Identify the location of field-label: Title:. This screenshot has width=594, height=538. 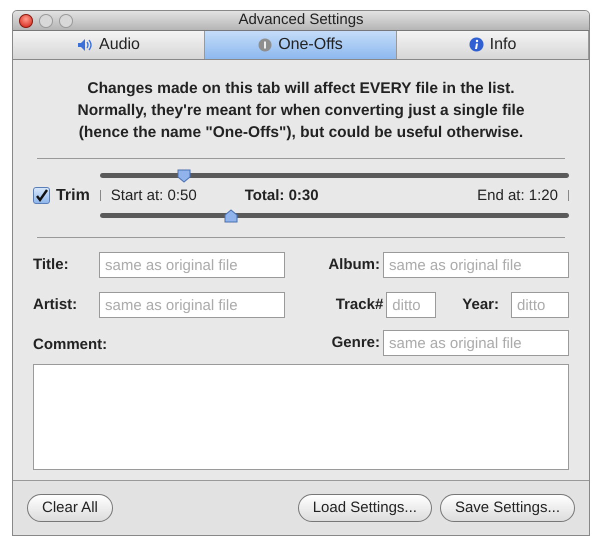
(51, 264).